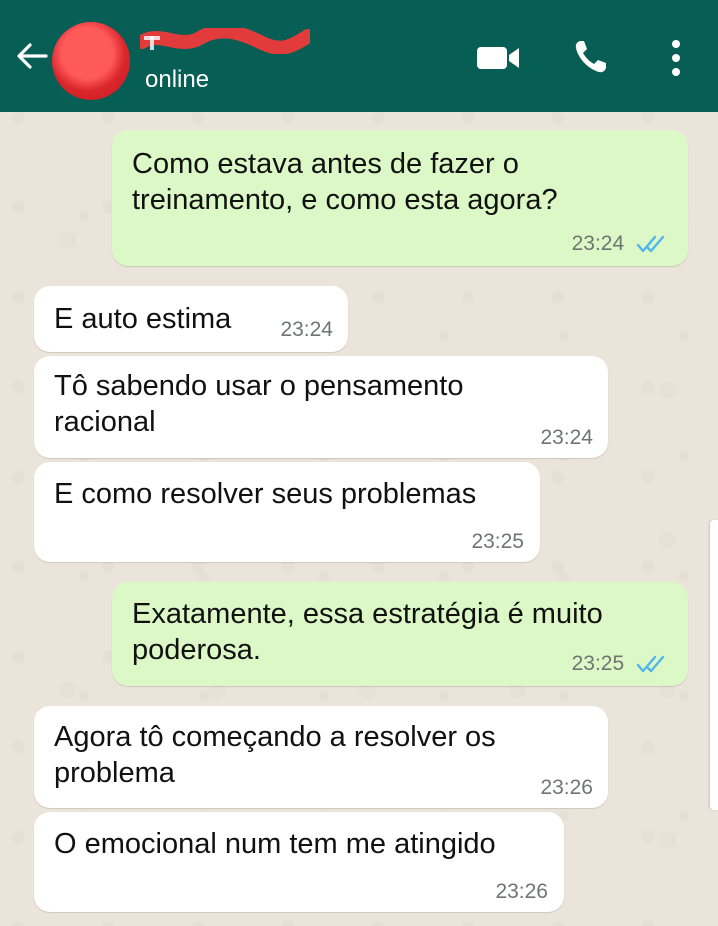 Image resolution: width=718 pixels, height=926 pixels. I want to click on message-text: Tô sabendo usar o pensamento, so click(259, 386).